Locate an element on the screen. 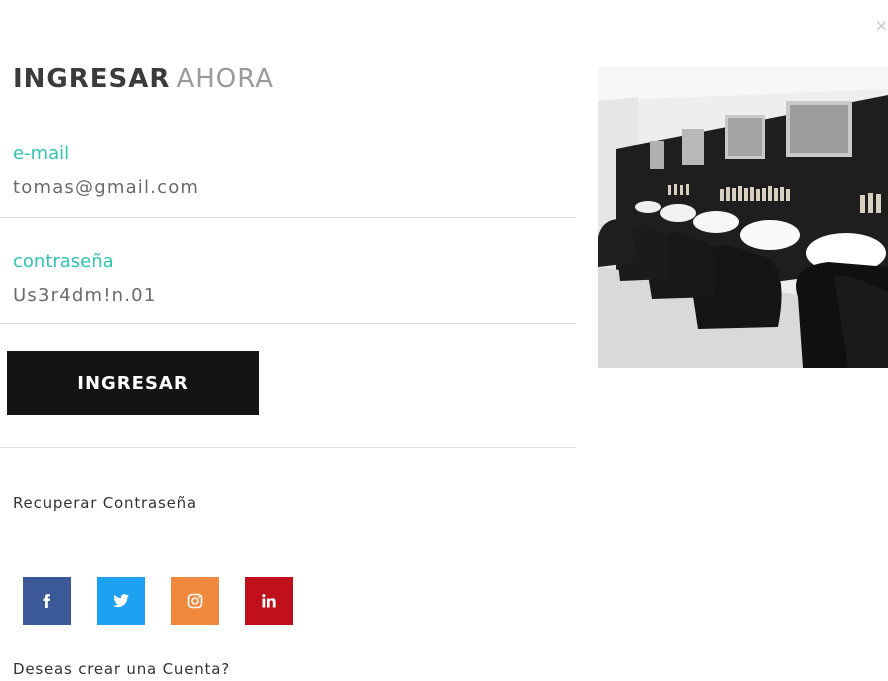 This screenshot has height=681, width=888. create-account-link: Deseas crear una Cuenta? is located at coordinates (121, 669).